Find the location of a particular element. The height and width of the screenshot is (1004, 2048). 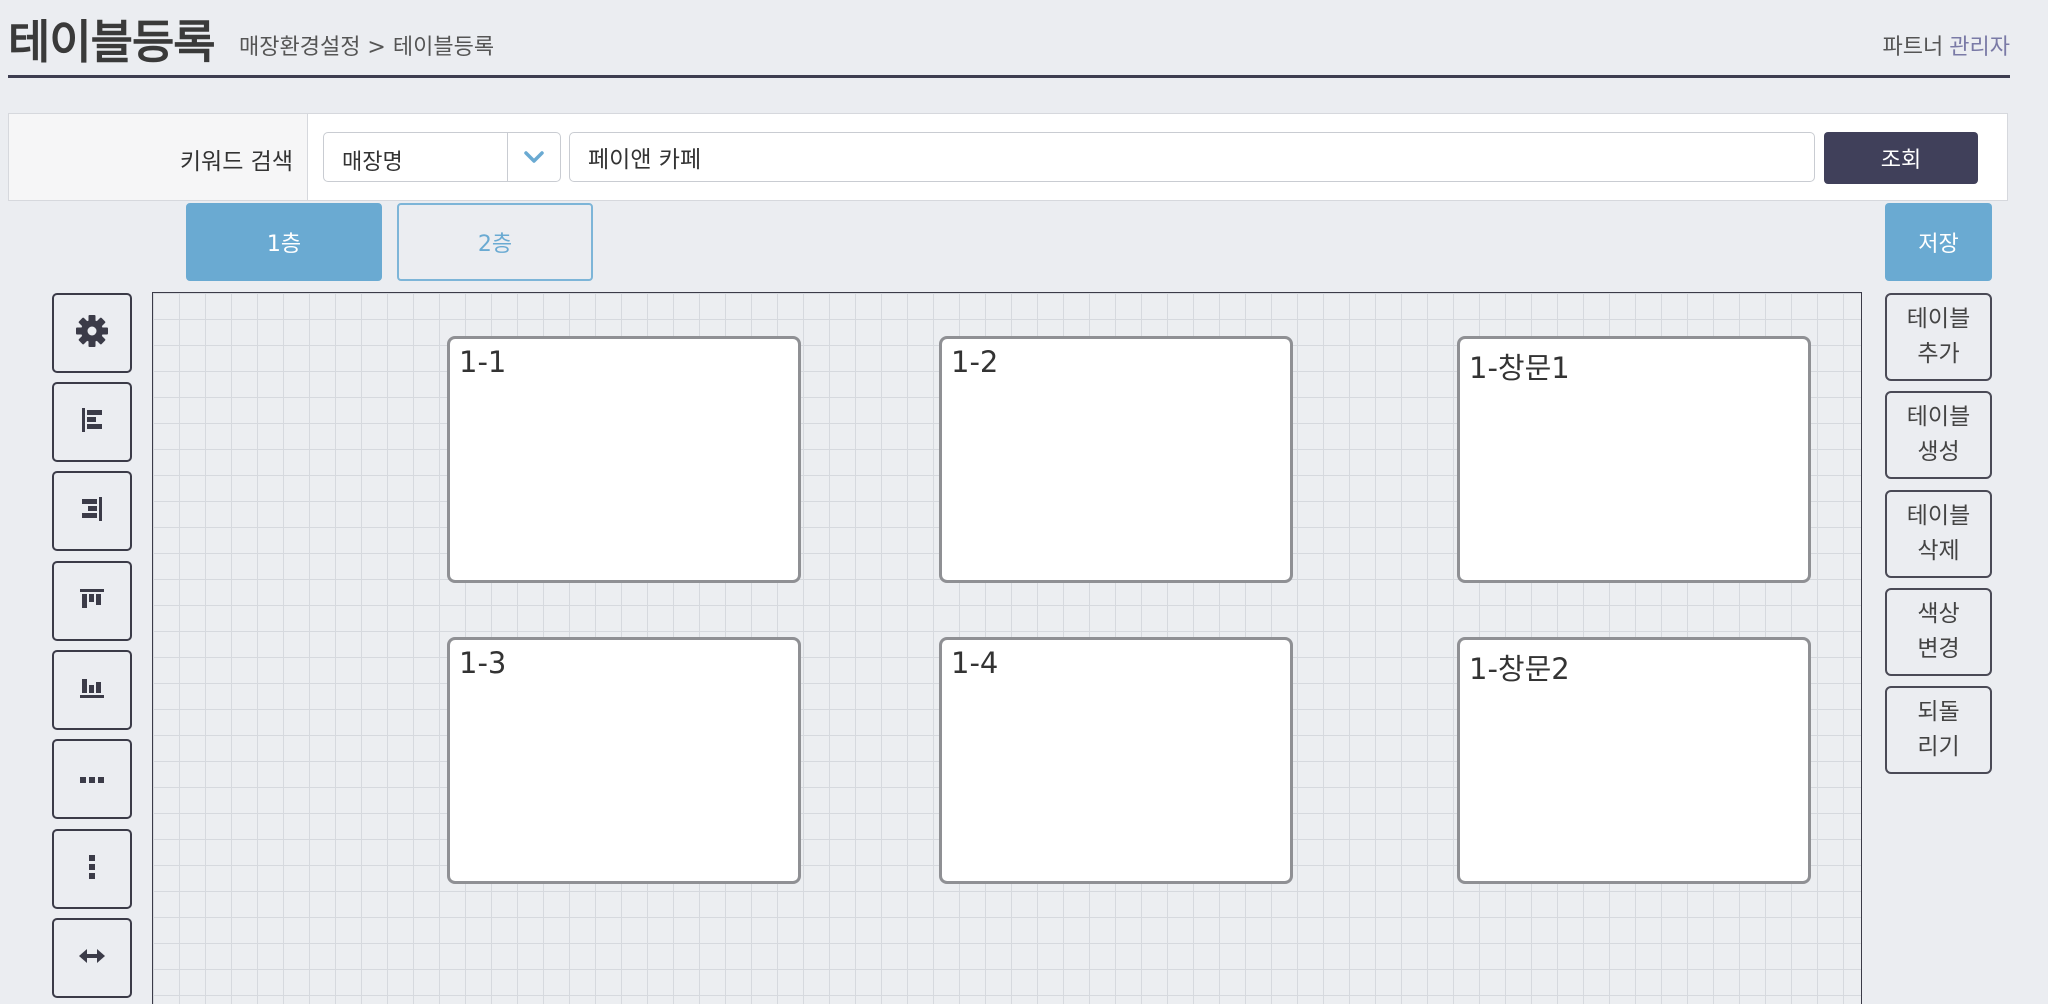

search-type-value: 매장명 is located at coordinates (372, 162).